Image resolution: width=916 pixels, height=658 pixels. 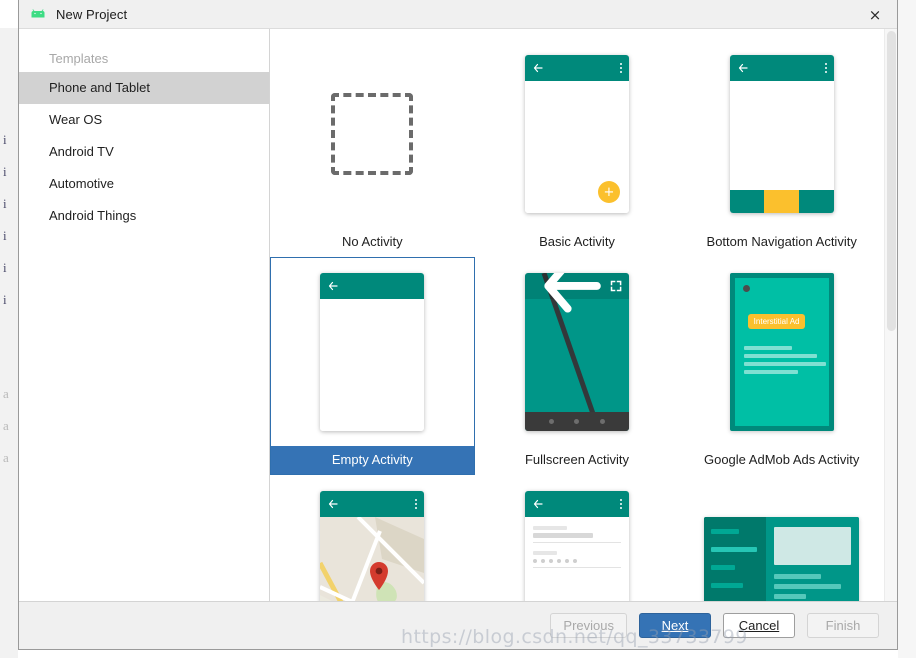 What do you see at coordinates (144, 184) in the screenshot?
I see `sidebar-item-automotive: Automotive` at bounding box center [144, 184].